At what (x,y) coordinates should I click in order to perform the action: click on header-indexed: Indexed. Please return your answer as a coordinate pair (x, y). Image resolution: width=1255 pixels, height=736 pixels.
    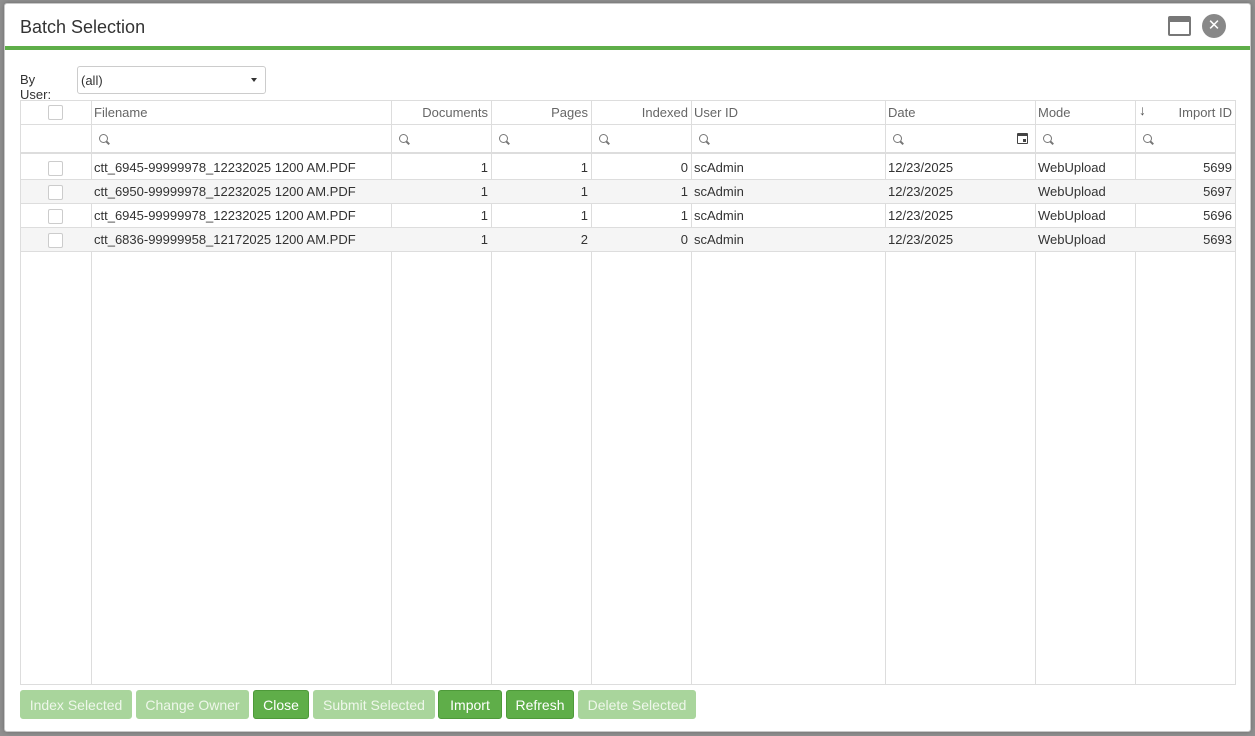
    Looking at the image, I should click on (641, 112).